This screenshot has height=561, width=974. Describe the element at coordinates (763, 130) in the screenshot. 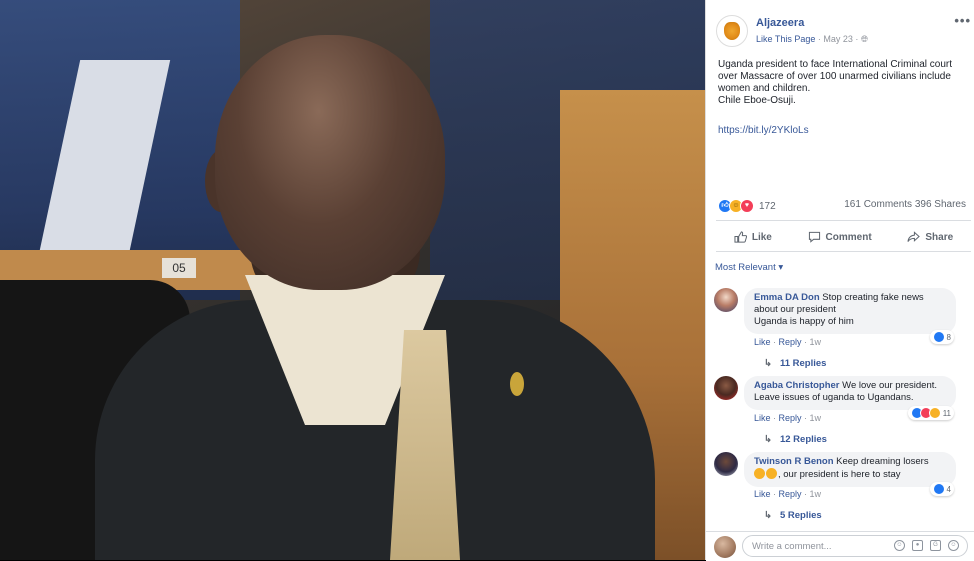

I see `post-link: https://bit.ly/2YKloLs` at that location.